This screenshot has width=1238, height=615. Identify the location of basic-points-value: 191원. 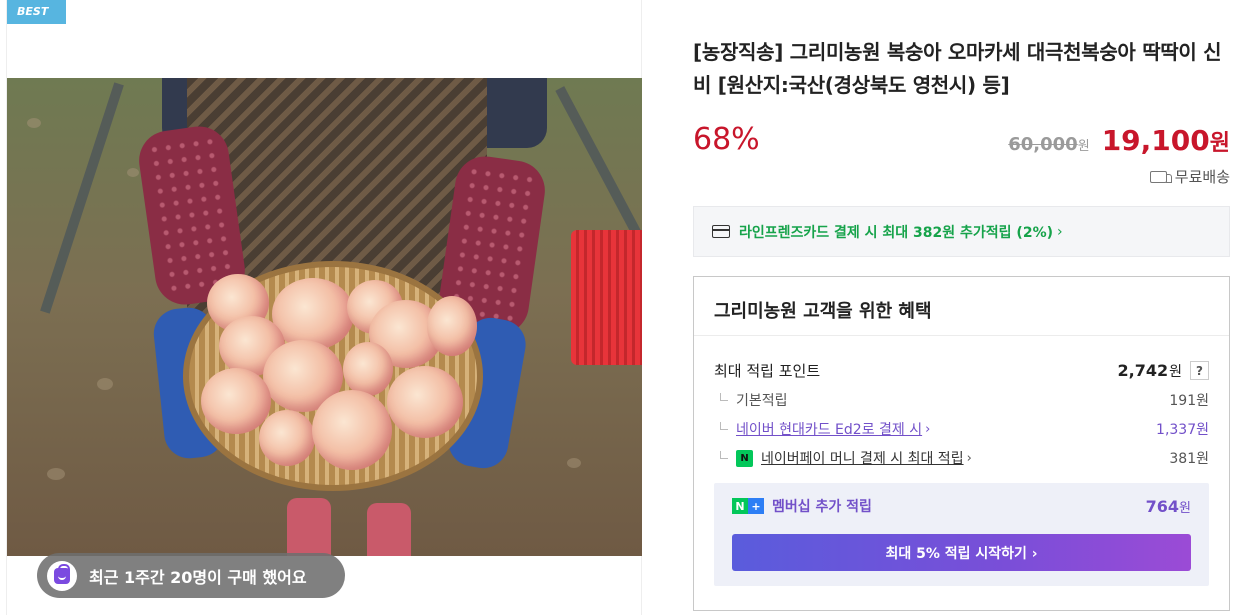
(1189, 401).